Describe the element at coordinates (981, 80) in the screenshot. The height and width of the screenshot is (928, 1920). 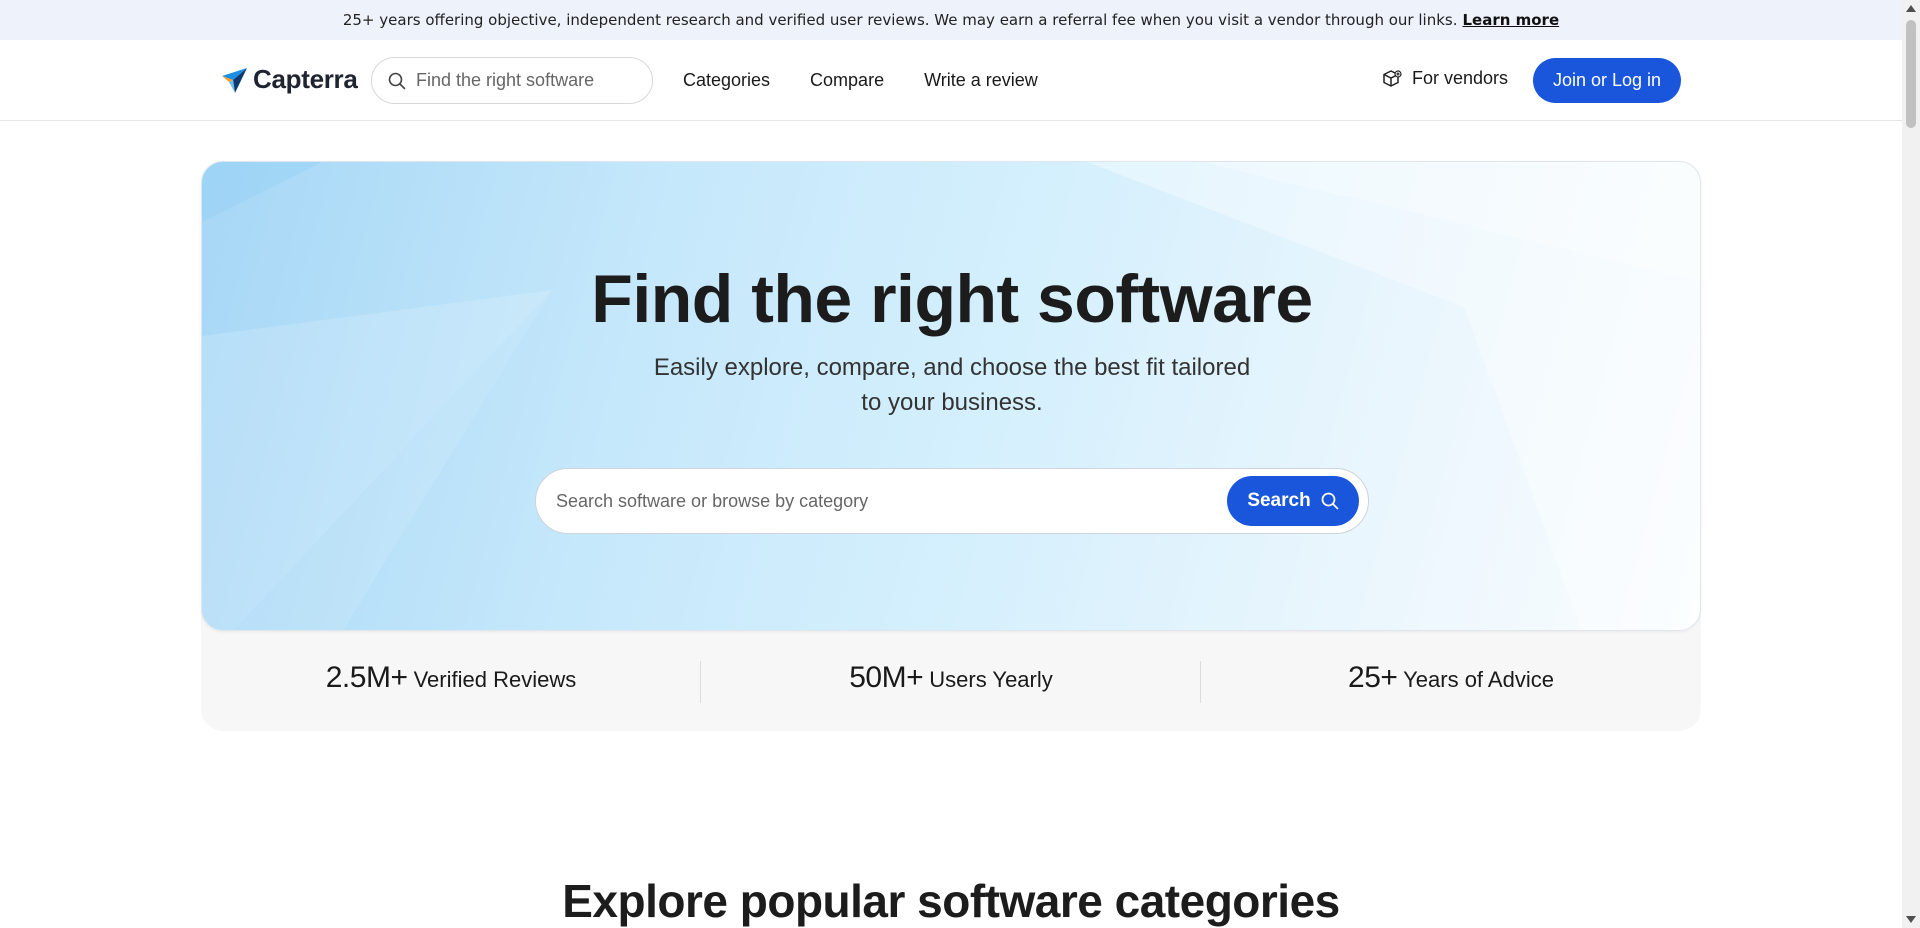
I see `nav-write-review: Write a review` at that location.